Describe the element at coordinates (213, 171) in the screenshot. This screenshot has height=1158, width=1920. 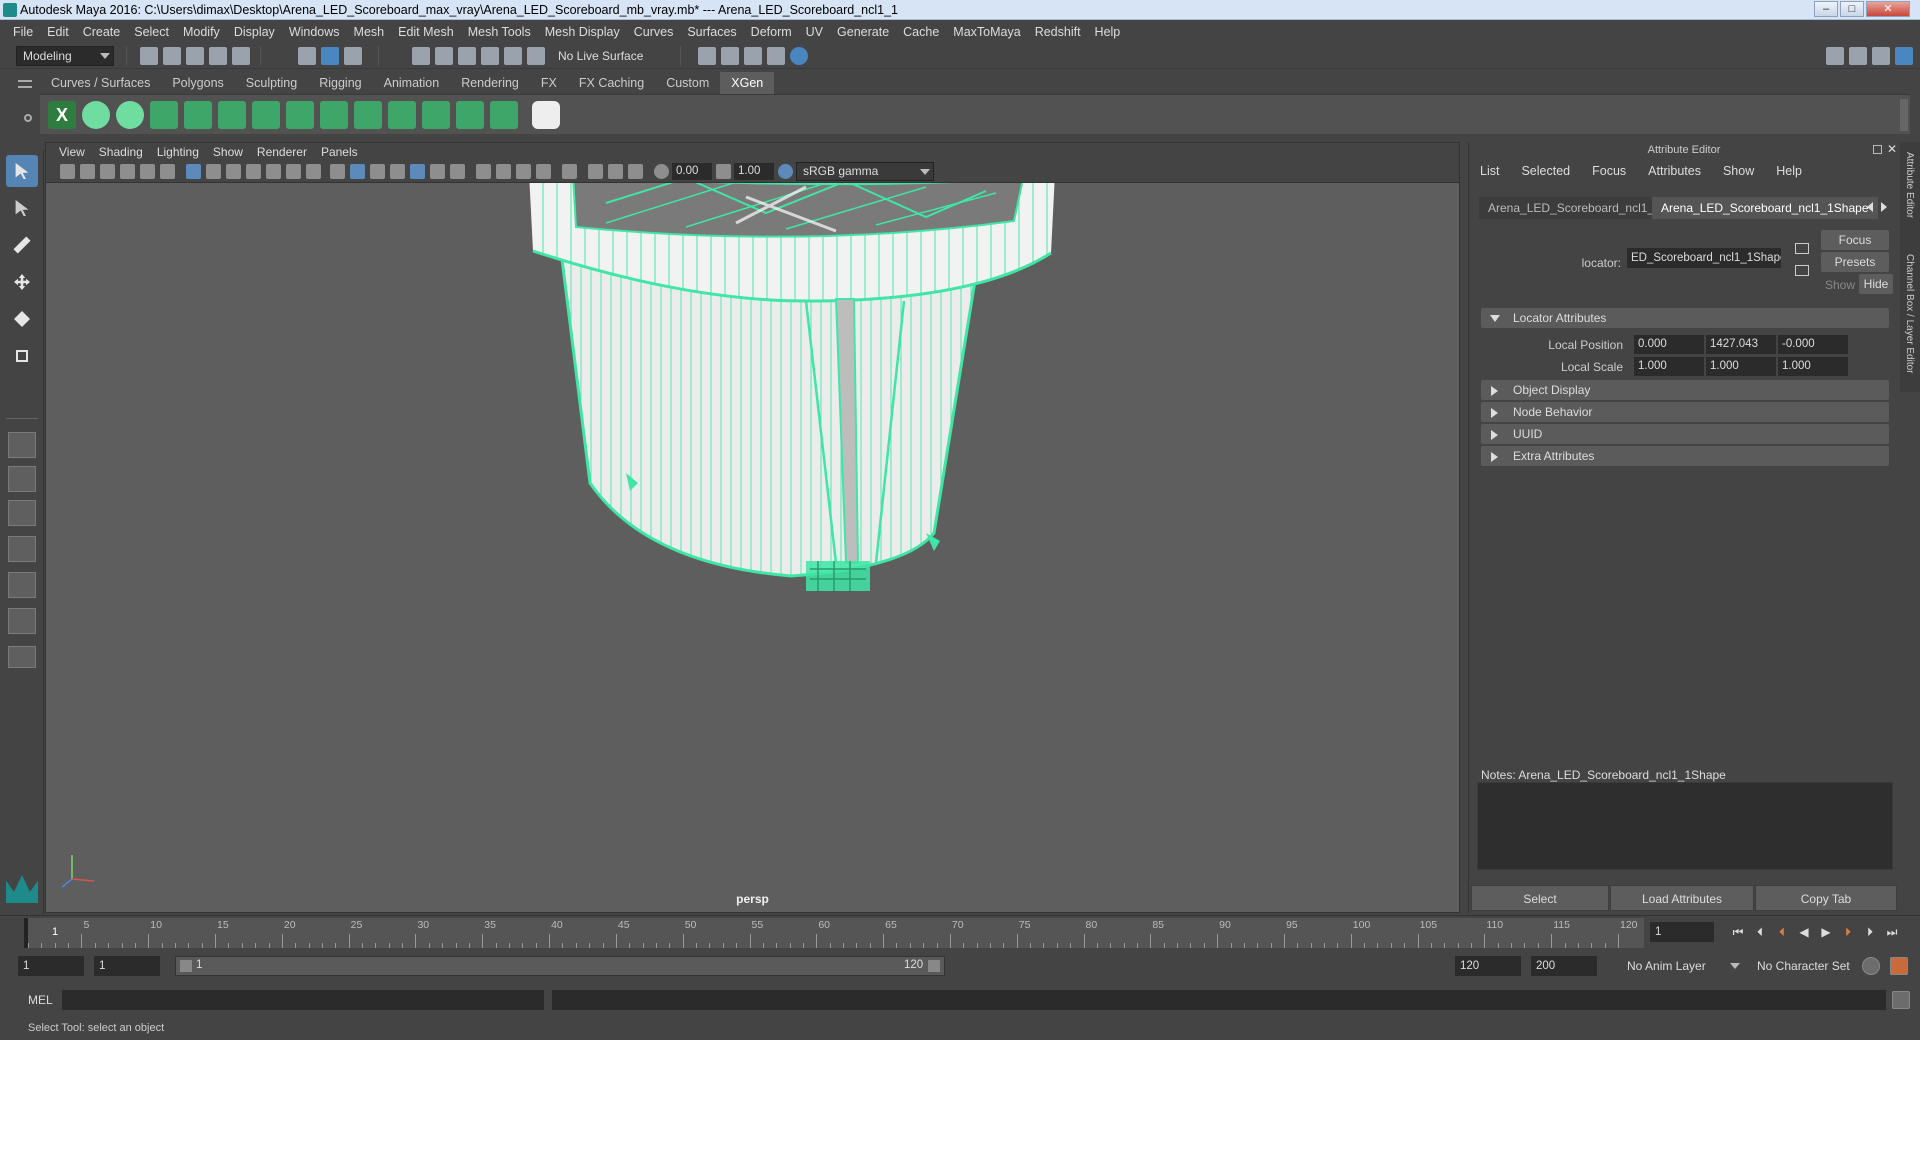
I see `film-gate-icon` at that location.